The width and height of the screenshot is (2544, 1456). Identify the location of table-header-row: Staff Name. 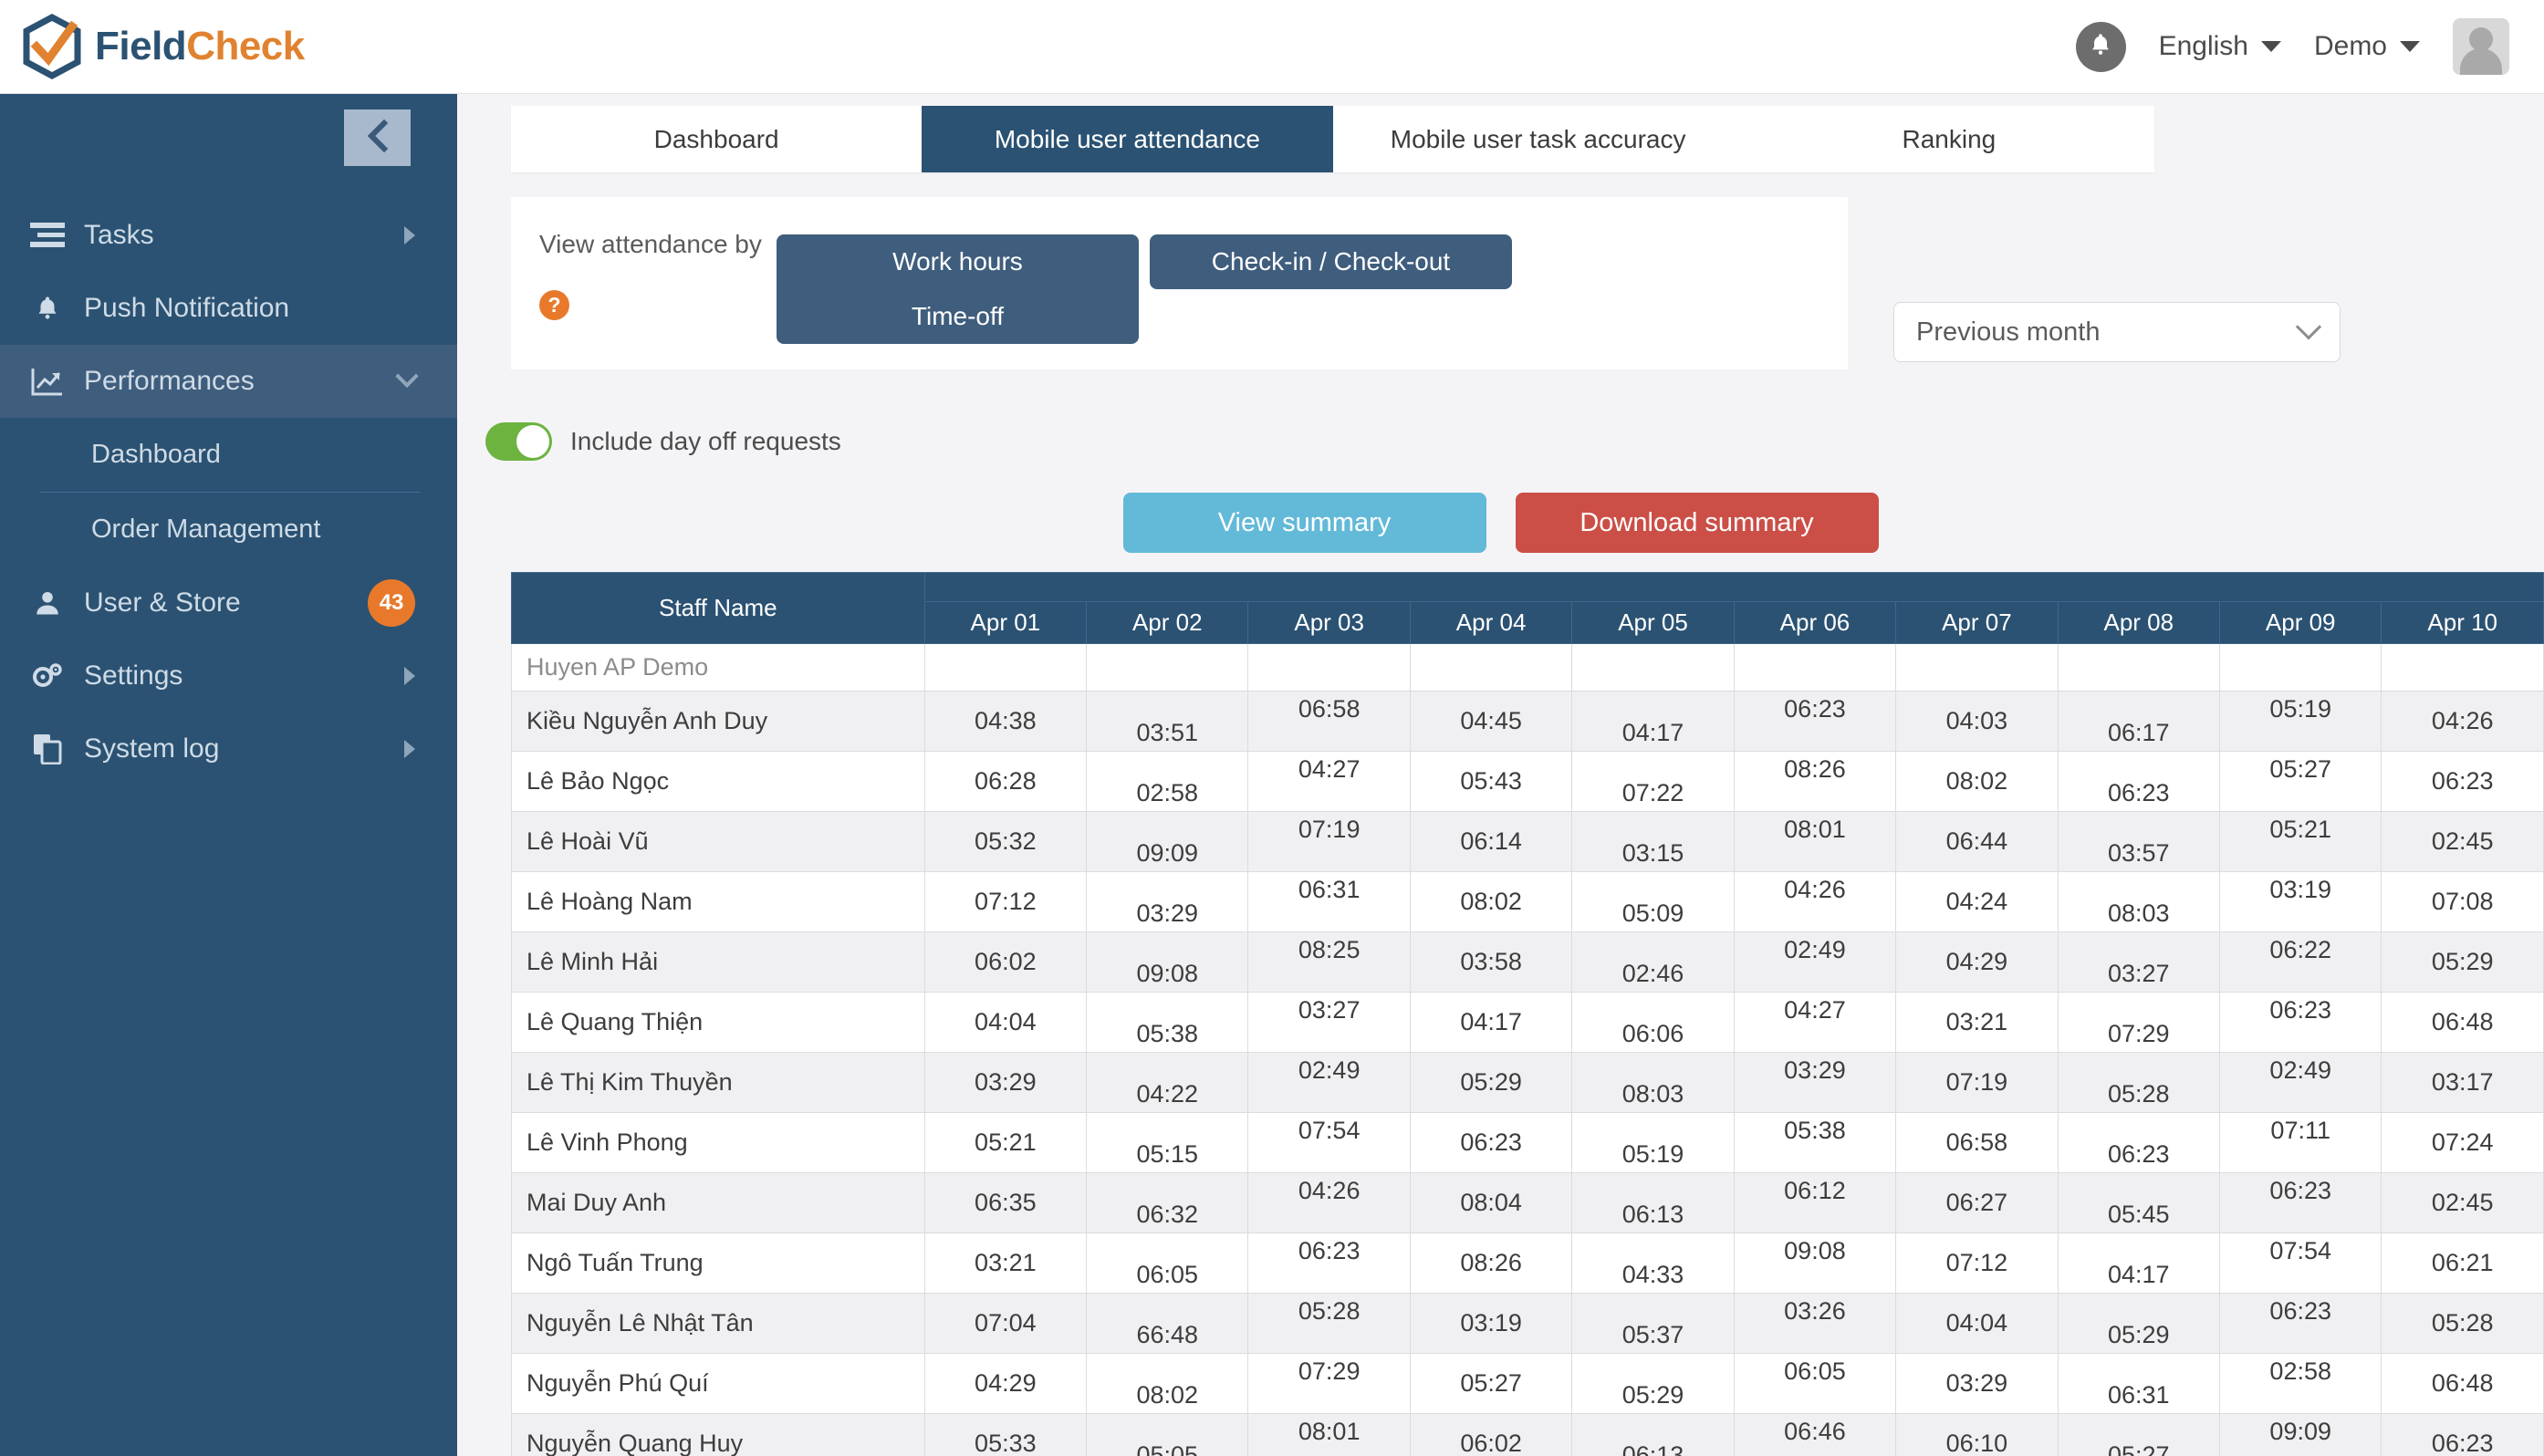
(1527, 608).